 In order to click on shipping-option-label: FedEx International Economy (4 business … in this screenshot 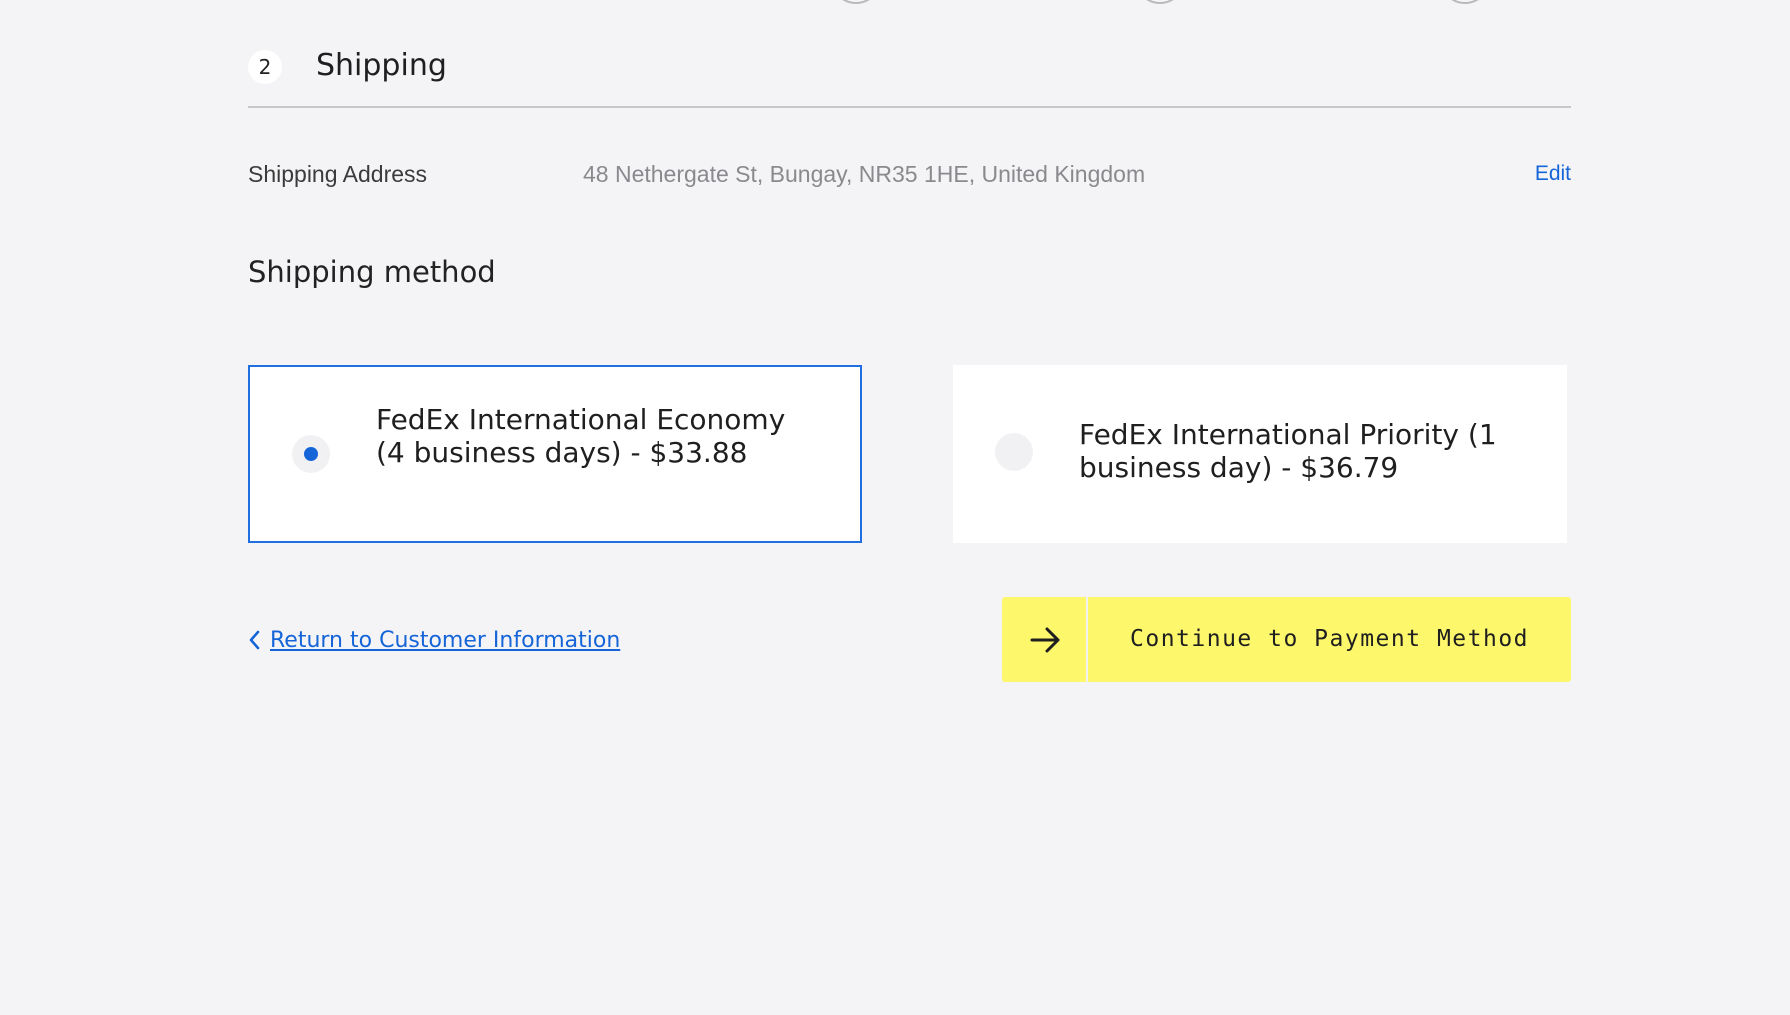, I will do `click(581, 436)`.